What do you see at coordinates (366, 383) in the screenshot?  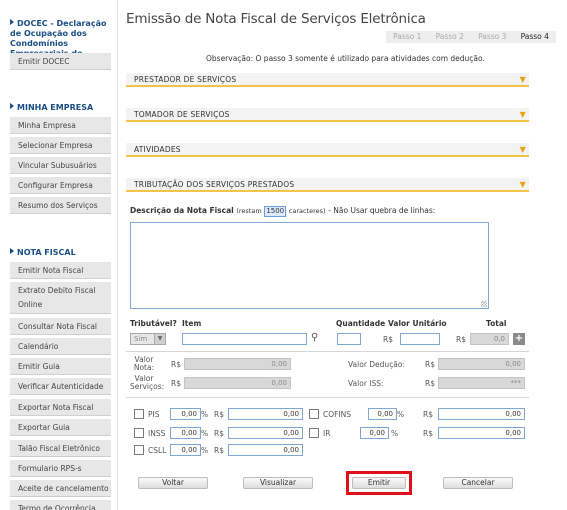 I see `valor-iss-label: Valor ISS:` at bounding box center [366, 383].